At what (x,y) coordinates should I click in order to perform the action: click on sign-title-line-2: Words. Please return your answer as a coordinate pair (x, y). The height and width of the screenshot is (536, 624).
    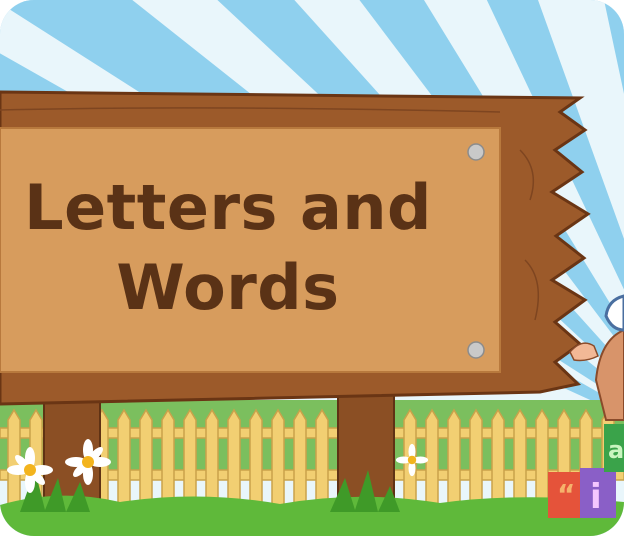
    Looking at the image, I should click on (228, 287).